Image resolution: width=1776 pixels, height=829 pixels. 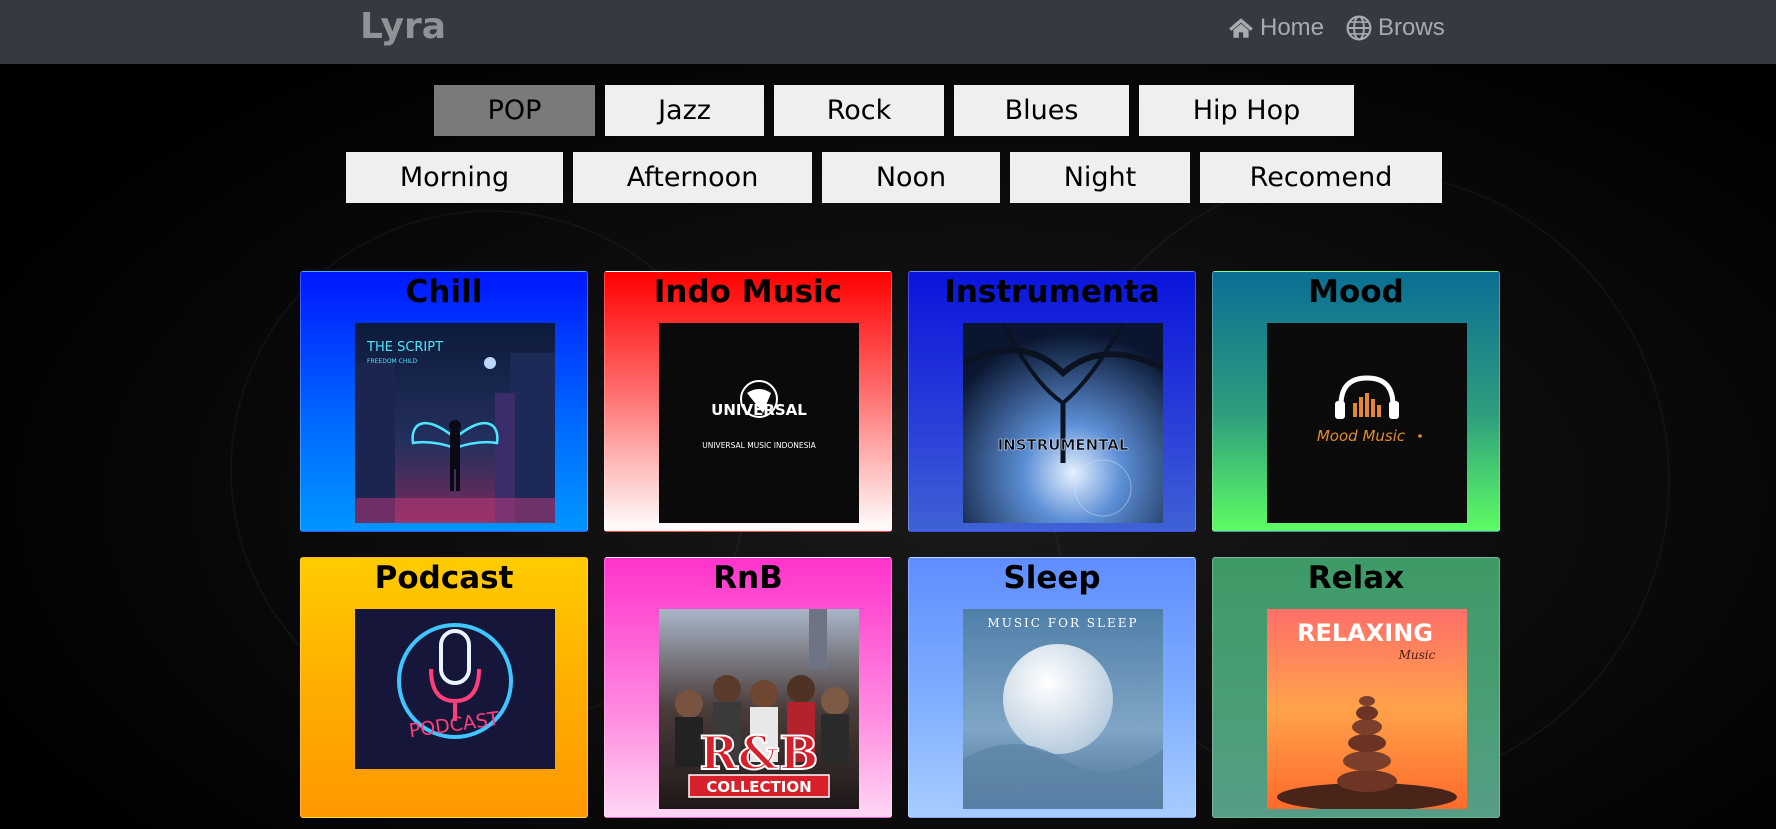 What do you see at coordinates (1246, 110) in the screenshot?
I see `genre-tab-hip-hop: Hip Hop` at bounding box center [1246, 110].